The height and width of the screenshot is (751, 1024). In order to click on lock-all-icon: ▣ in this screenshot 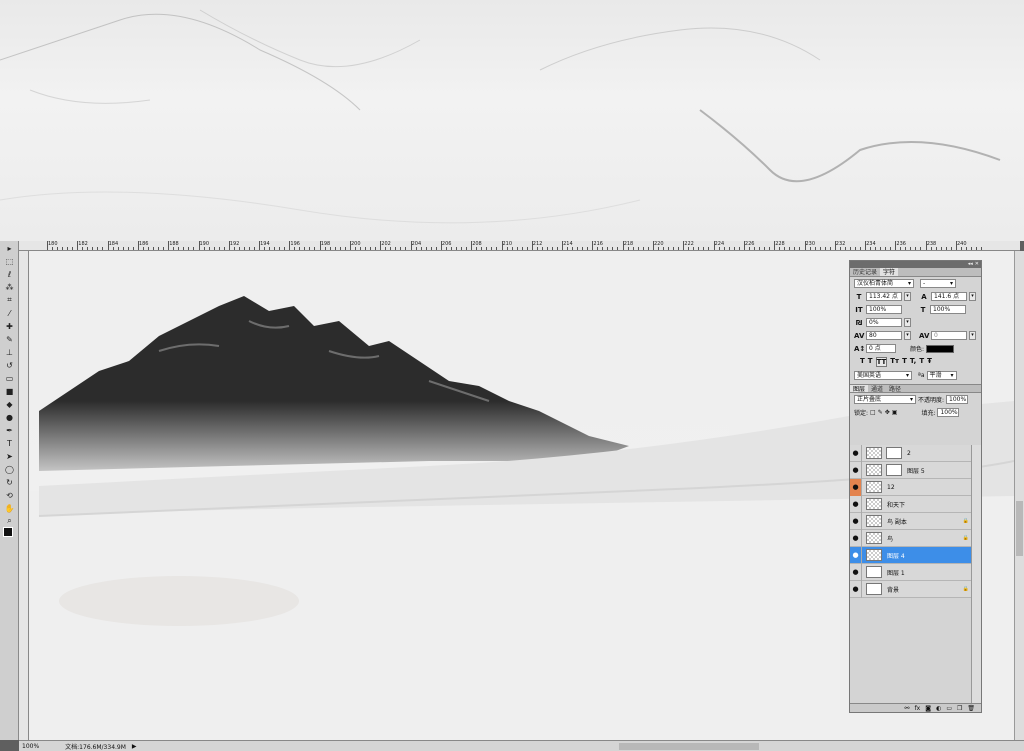, I will do `click(895, 412)`.